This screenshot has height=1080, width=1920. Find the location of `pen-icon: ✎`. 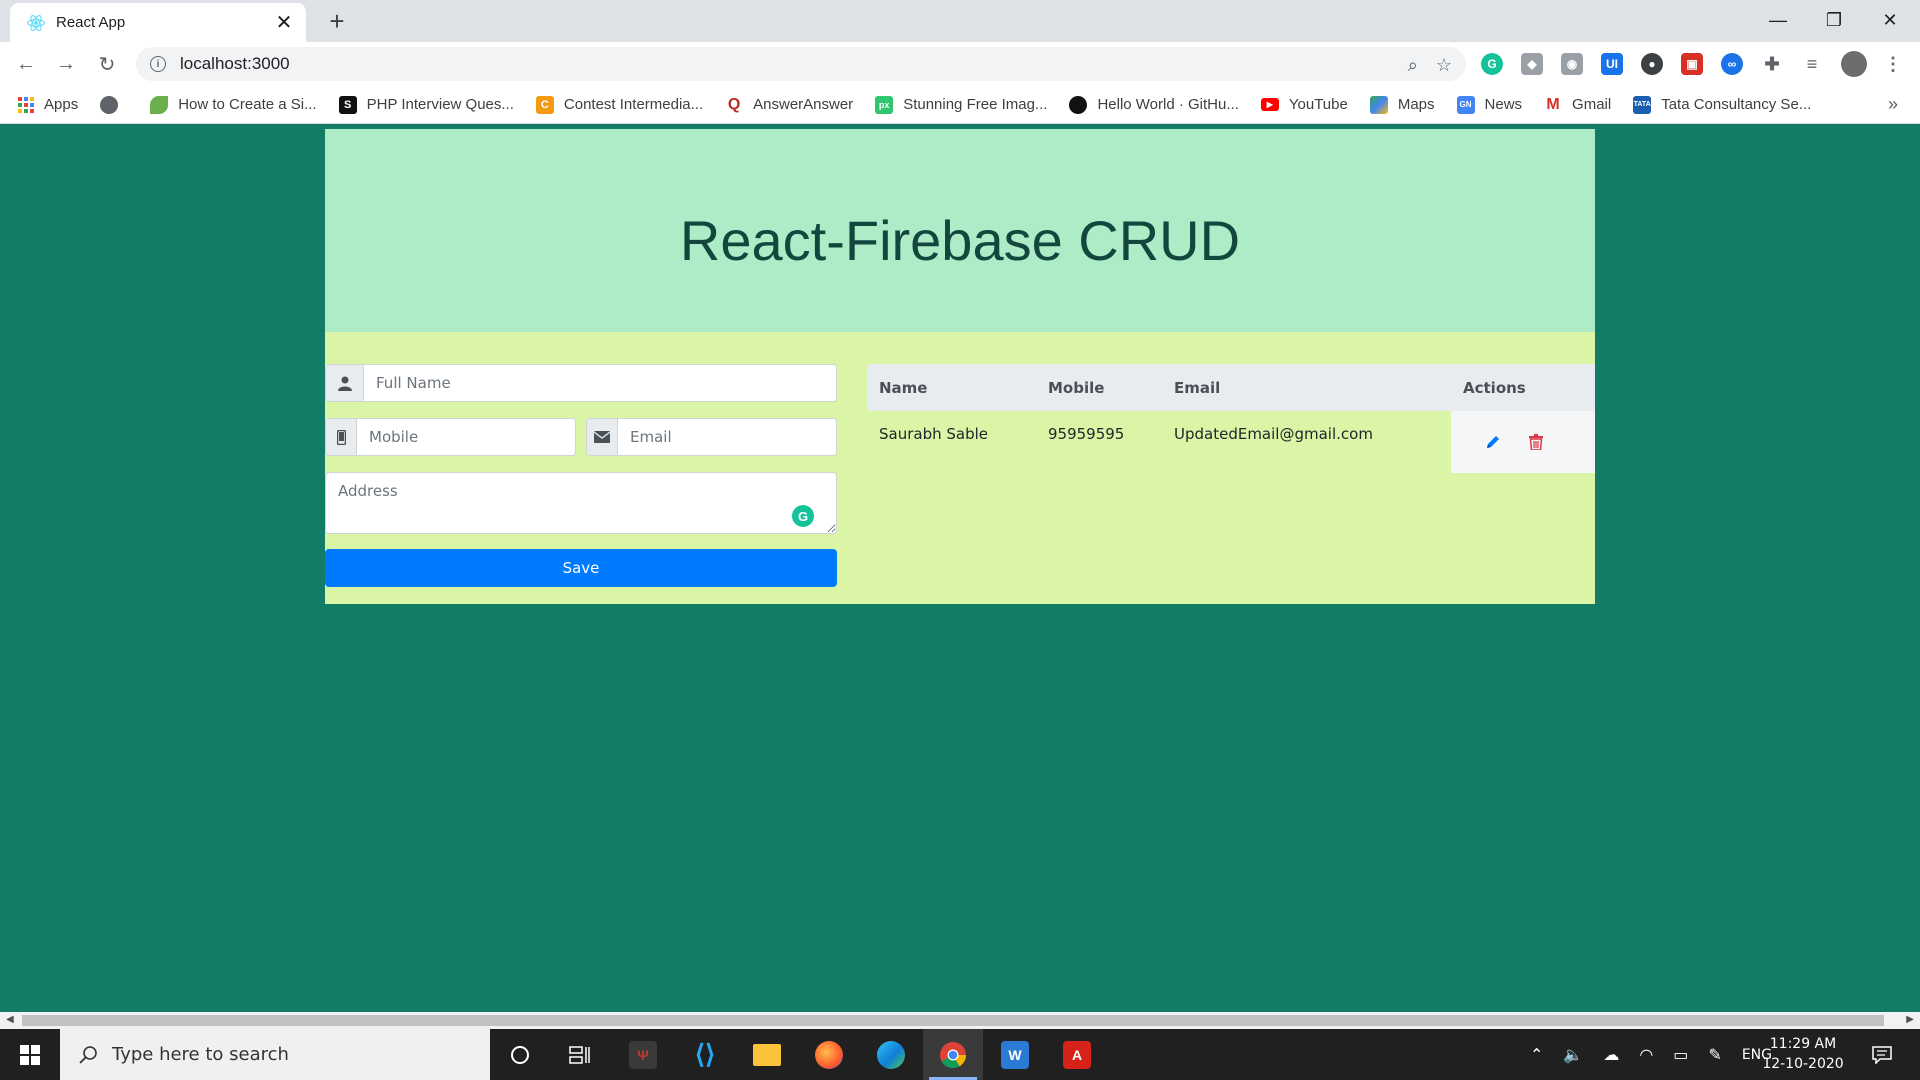

pen-icon: ✎ is located at coordinates (1714, 1054).